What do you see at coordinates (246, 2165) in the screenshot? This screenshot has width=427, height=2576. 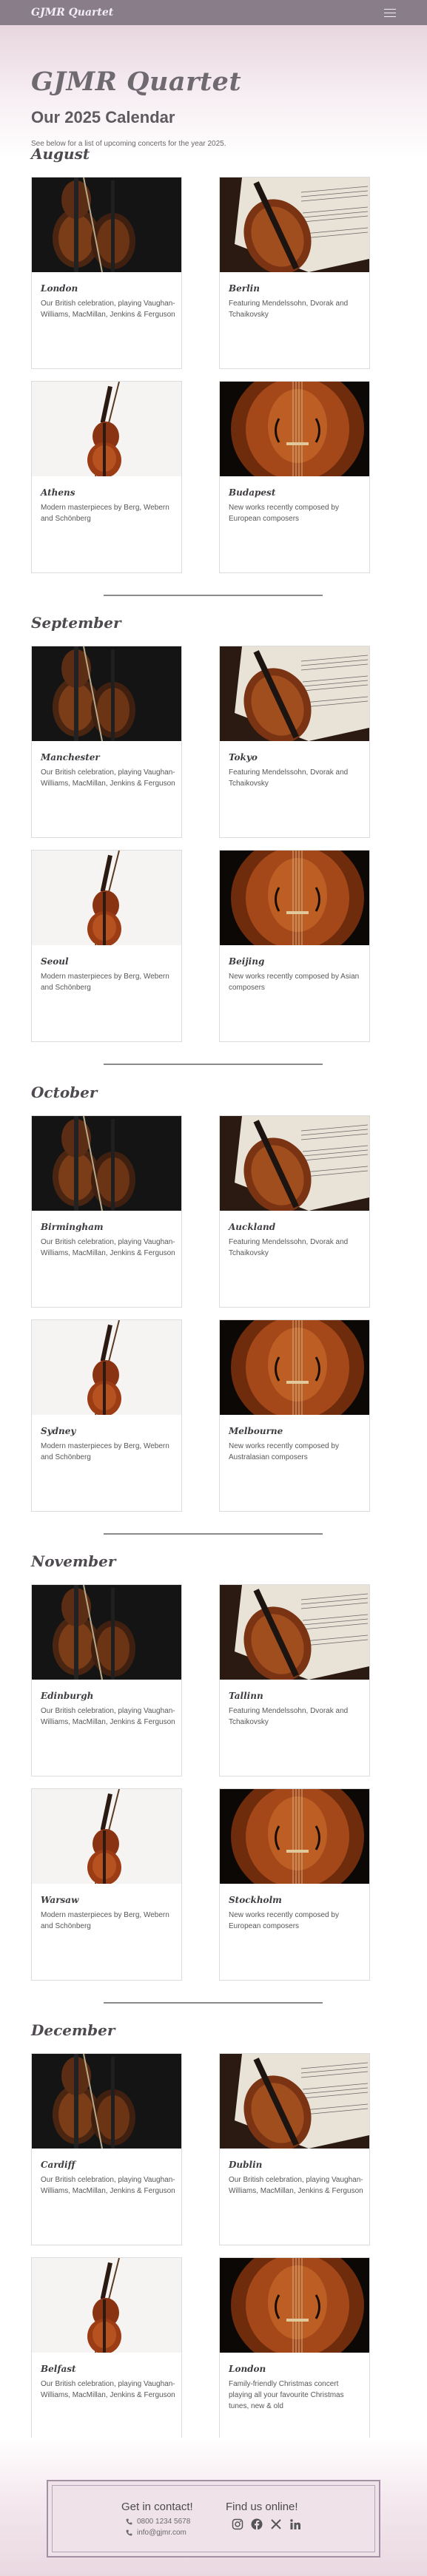 I see `event-city: Dublin` at bounding box center [246, 2165].